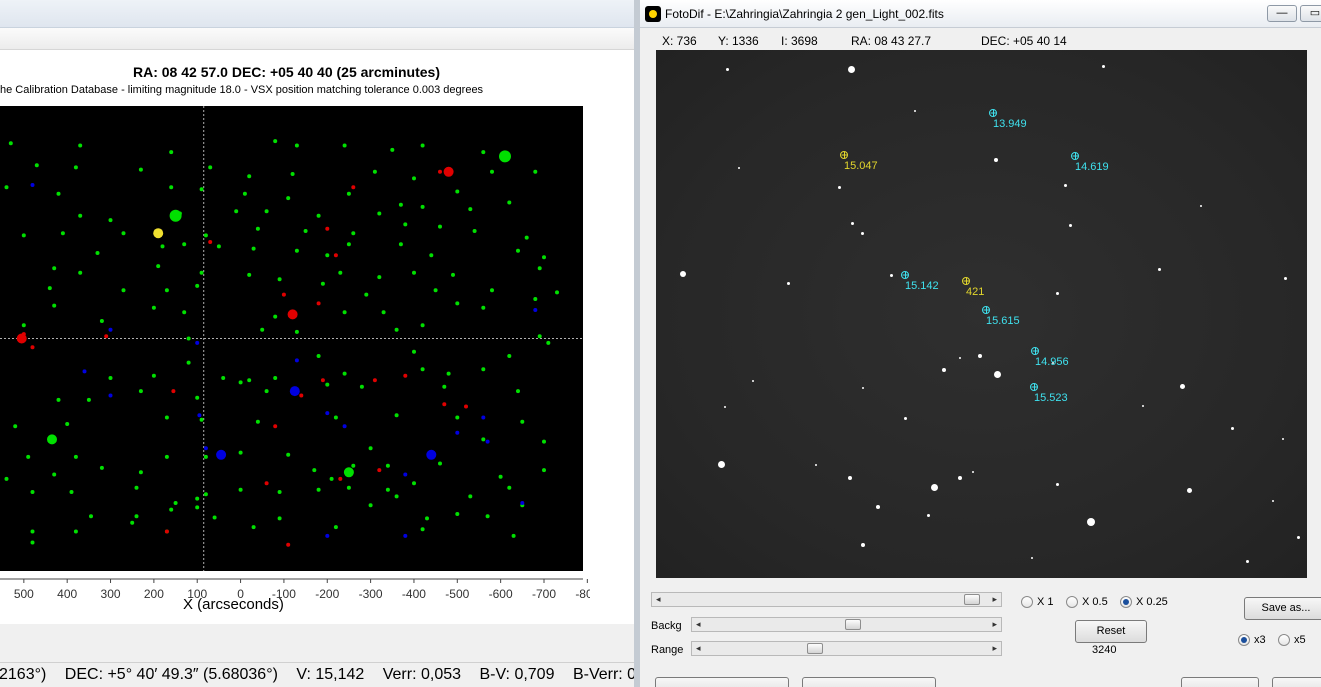 The width and height of the screenshot is (1321, 687). I want to click on zoom-x025-radio, so click(1126, 602).